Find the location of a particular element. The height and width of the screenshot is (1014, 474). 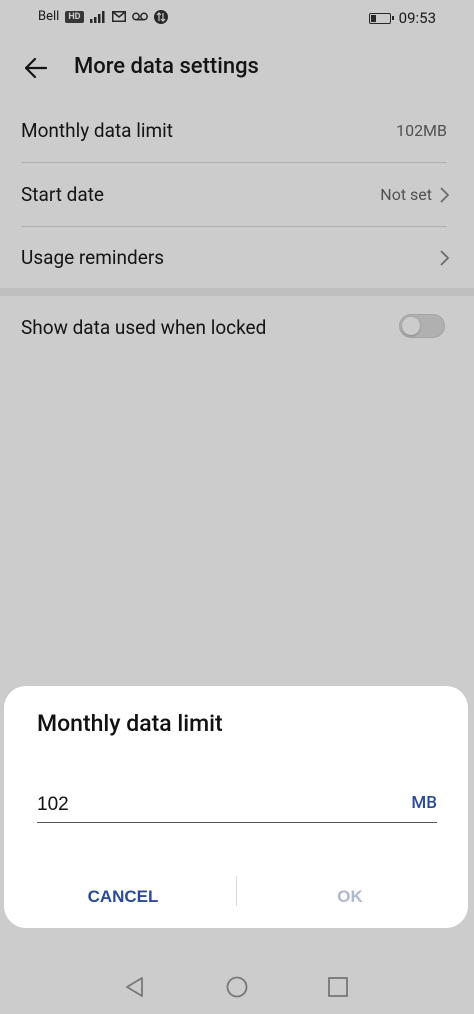

limit-input-wrapper: MB is located at coordinates (237, 804).